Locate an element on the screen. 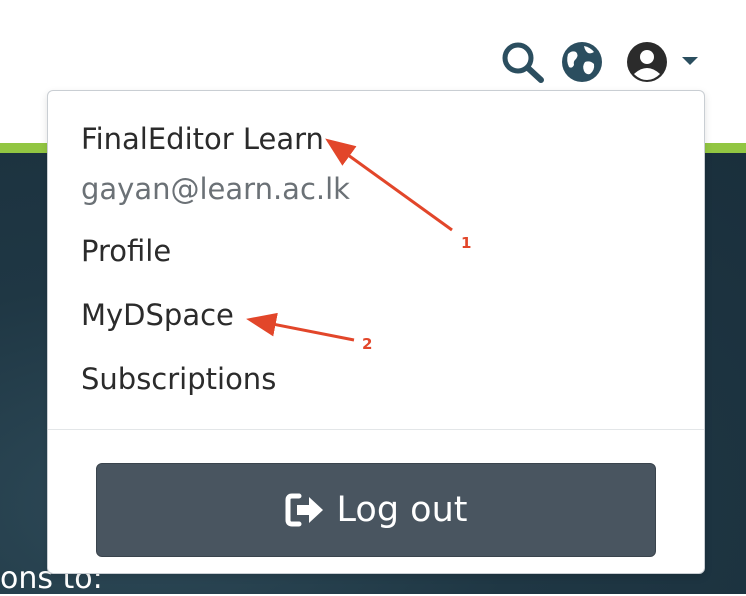 This screenshot has width=746, height=596. search-icon is located at coordinates (523, 62).